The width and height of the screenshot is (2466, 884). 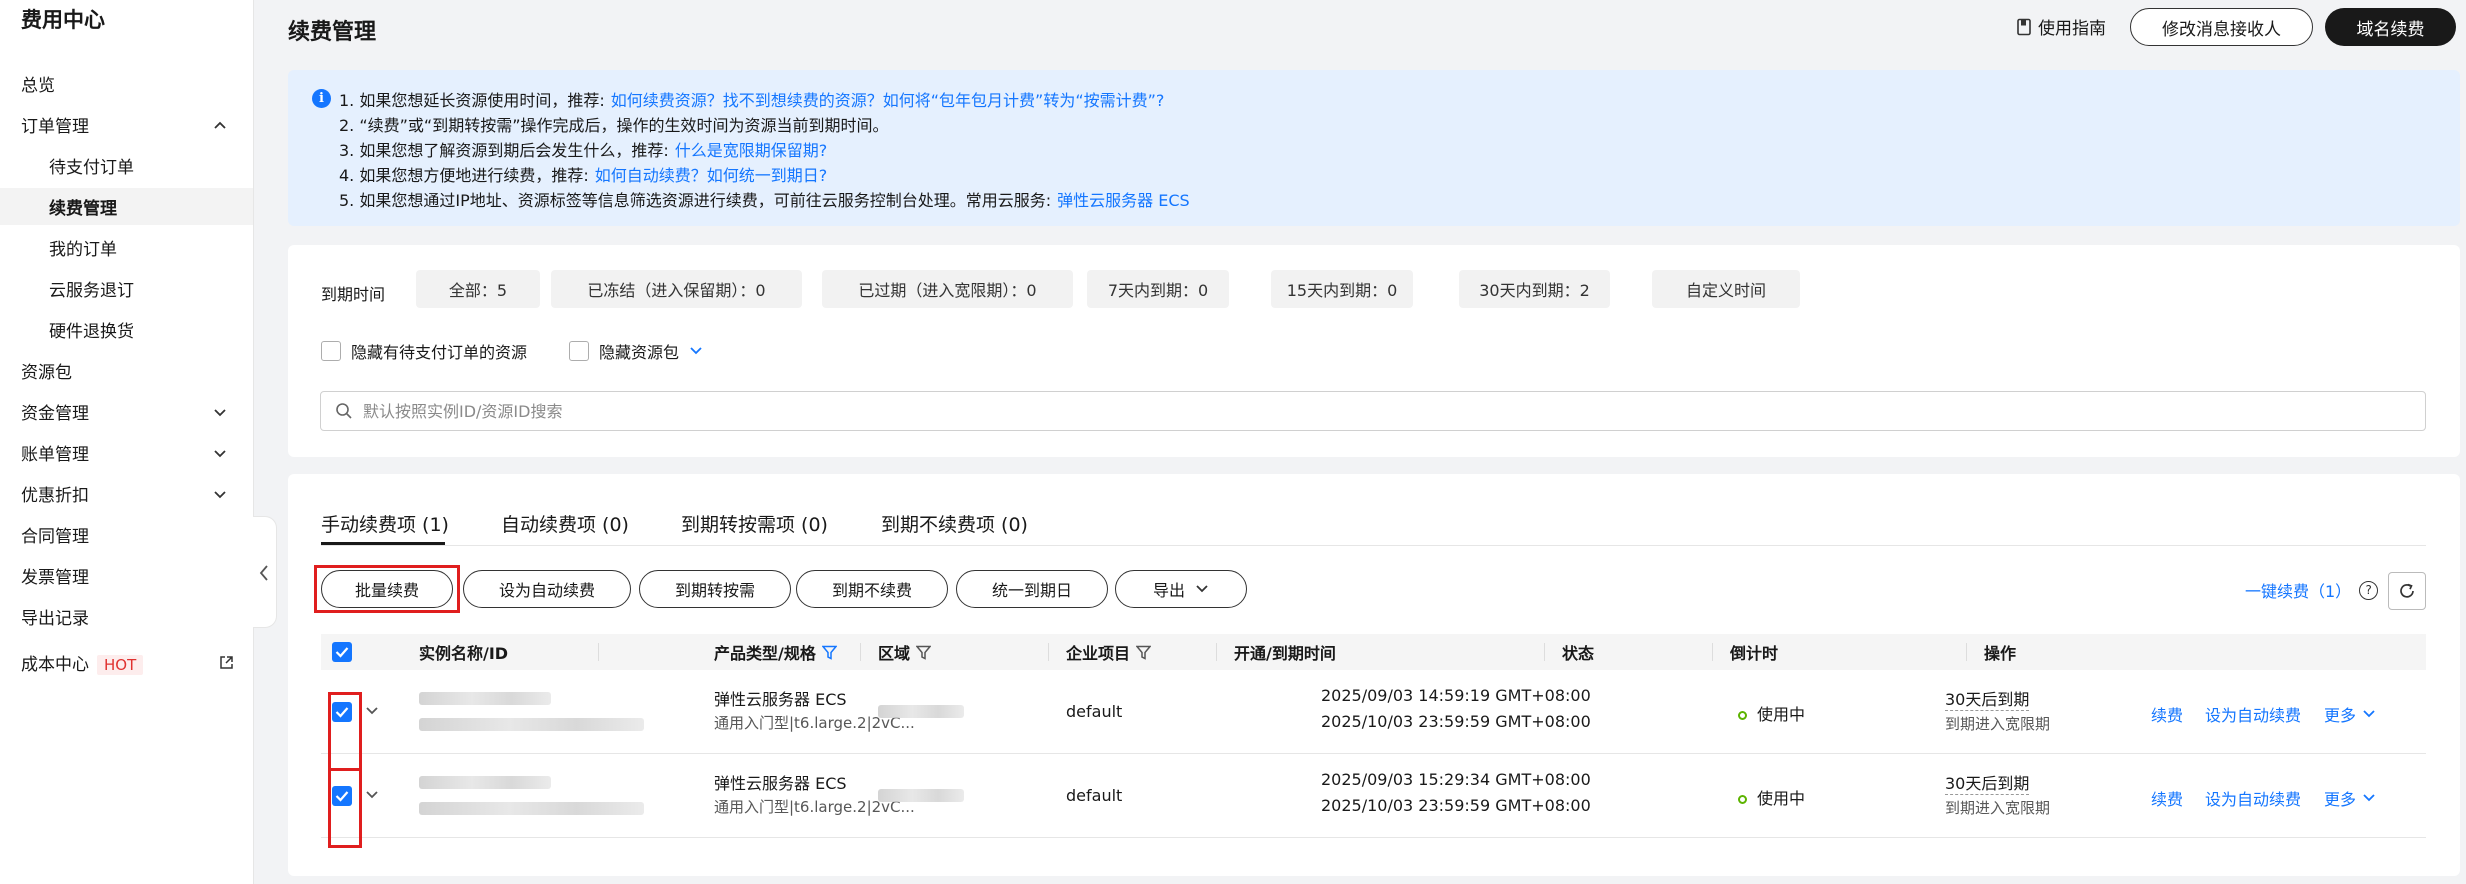 I want to click on tab-auto-renew: 自动续费项 (0), so click(x=565, y=523).